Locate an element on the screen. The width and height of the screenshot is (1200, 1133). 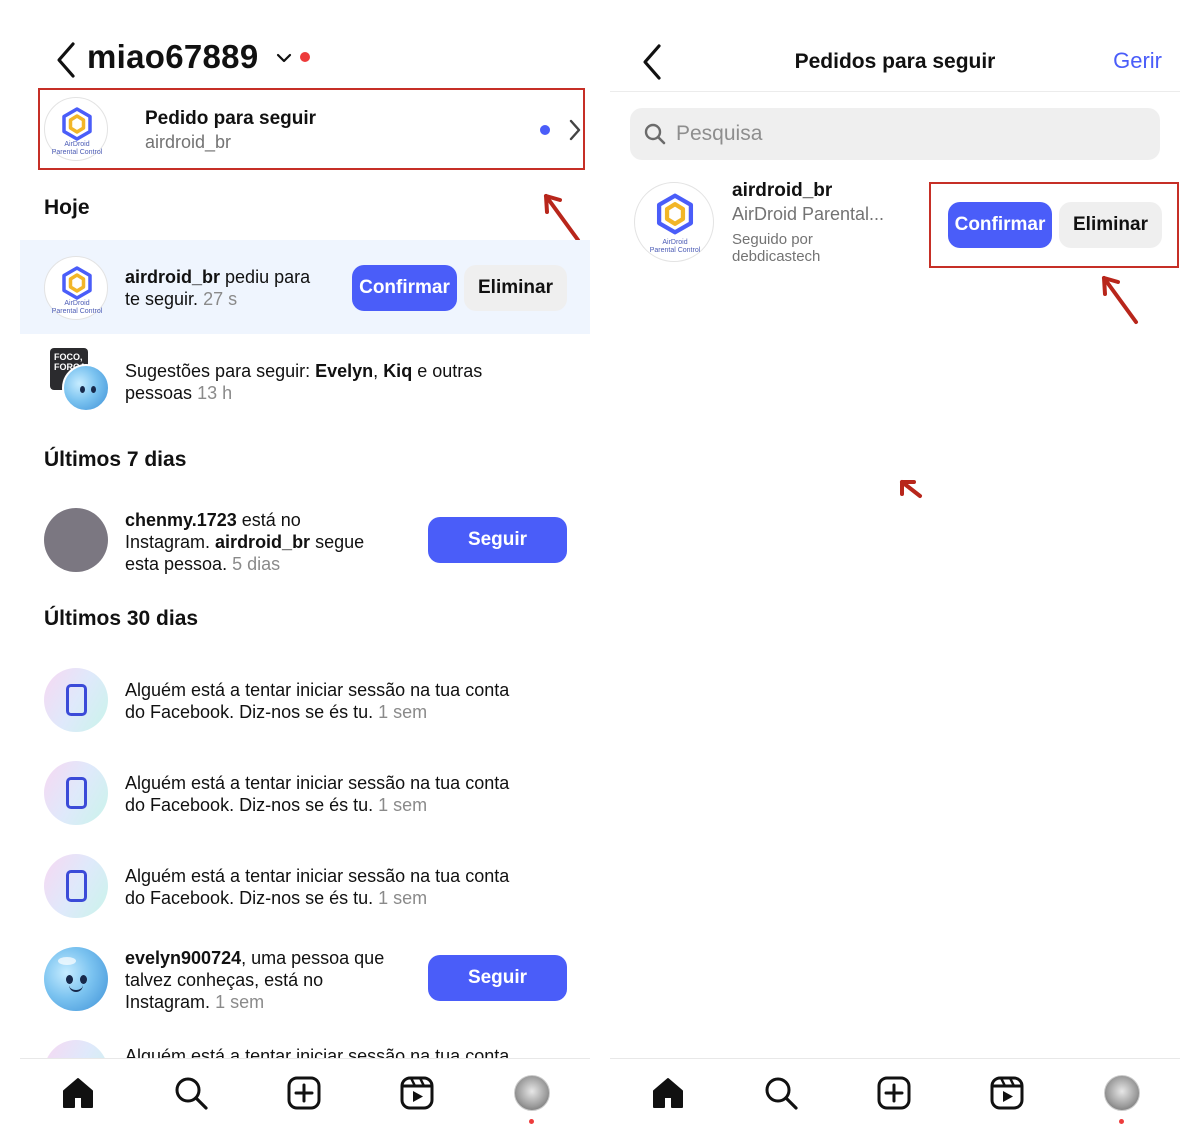
suggestions-prefix: Sugestões para seguir: is located at coordinates (220, 371).